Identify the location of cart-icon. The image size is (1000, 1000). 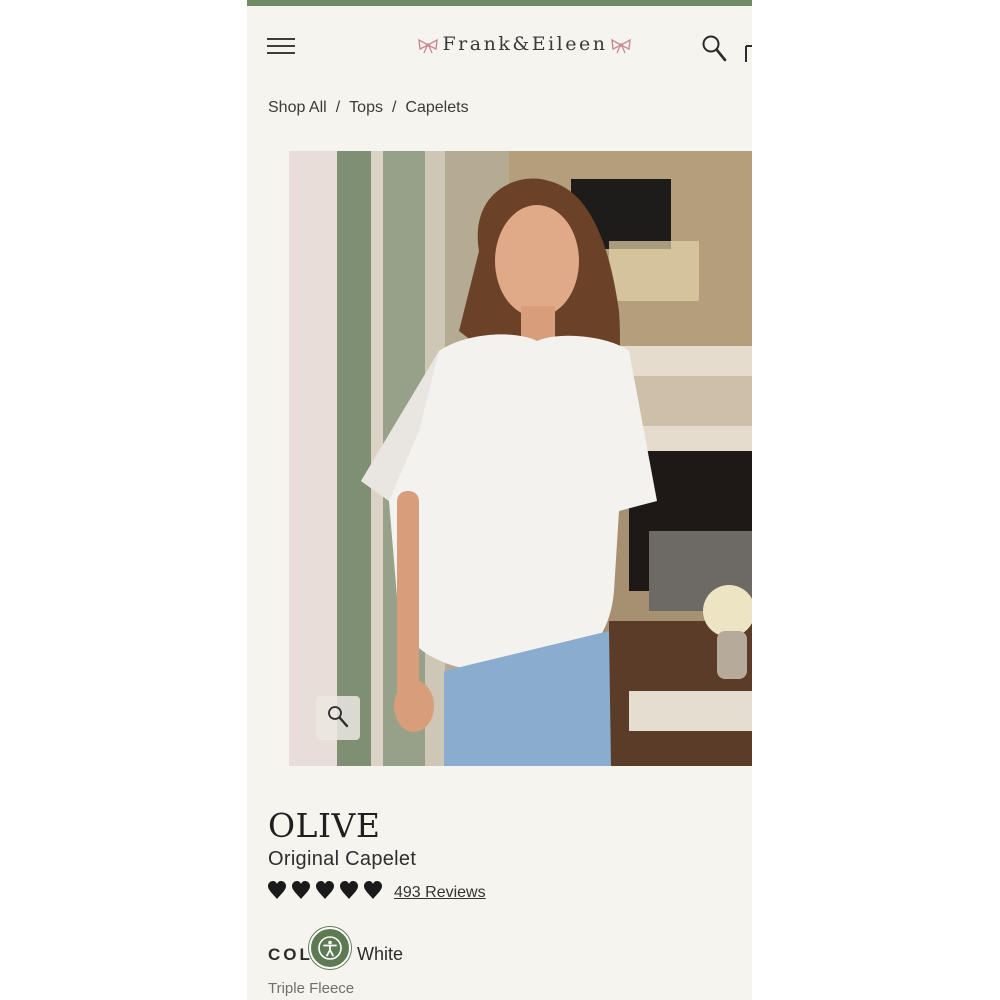
(748, 51).